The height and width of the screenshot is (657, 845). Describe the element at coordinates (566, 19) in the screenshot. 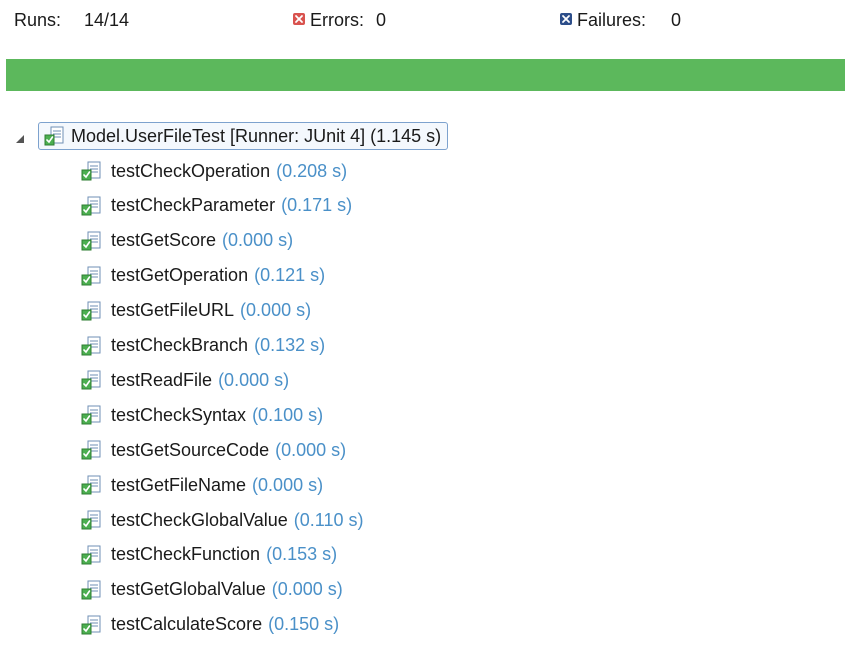

I see `failure-icon` at that location.